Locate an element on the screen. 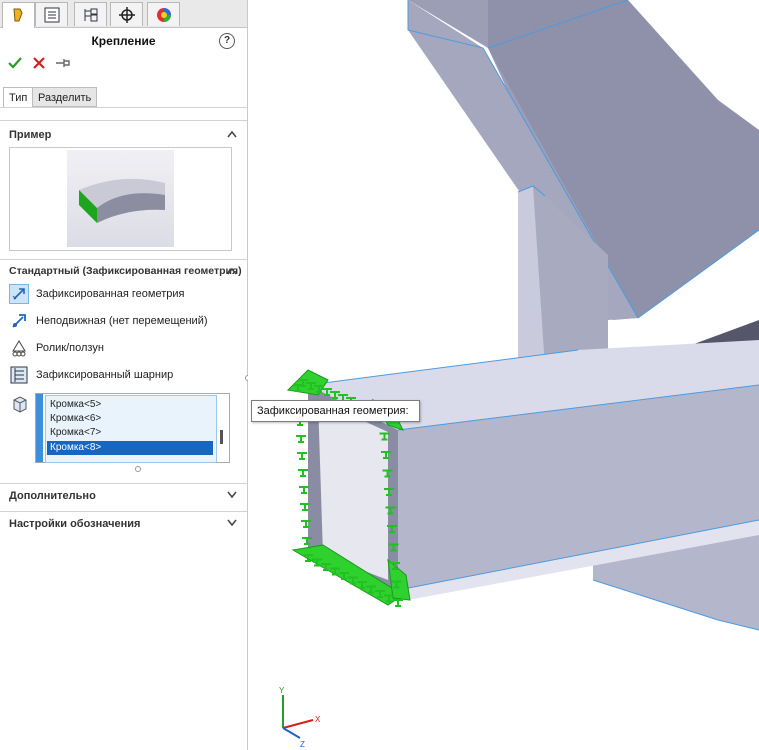 This screenshot has width=759, height=750. tab-featuremanager is located at coordinates (18, 15).